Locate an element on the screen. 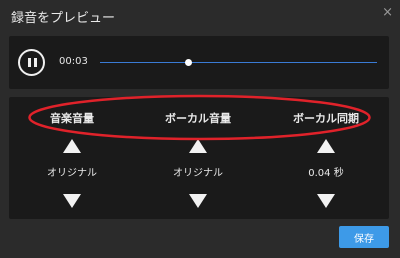 Image resolution: width=400 pixels, height=258 pixels. vocal-sync-label: ボーカル同期 is located at coordinates (326, 118).